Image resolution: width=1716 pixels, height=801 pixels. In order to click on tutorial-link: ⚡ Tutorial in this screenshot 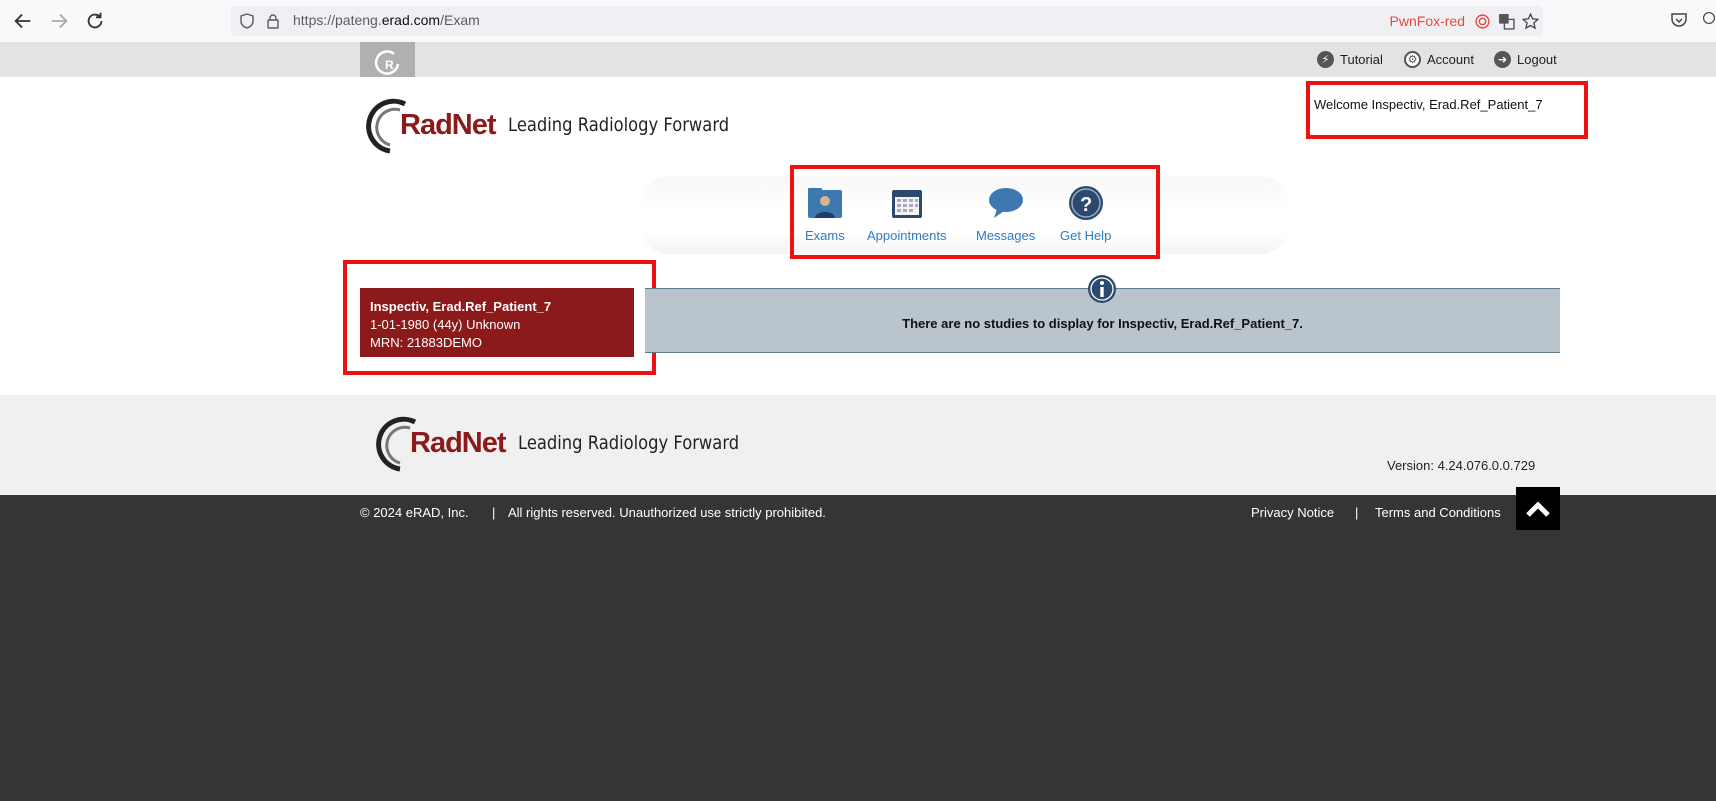, I will do `click(1350, 59)`.